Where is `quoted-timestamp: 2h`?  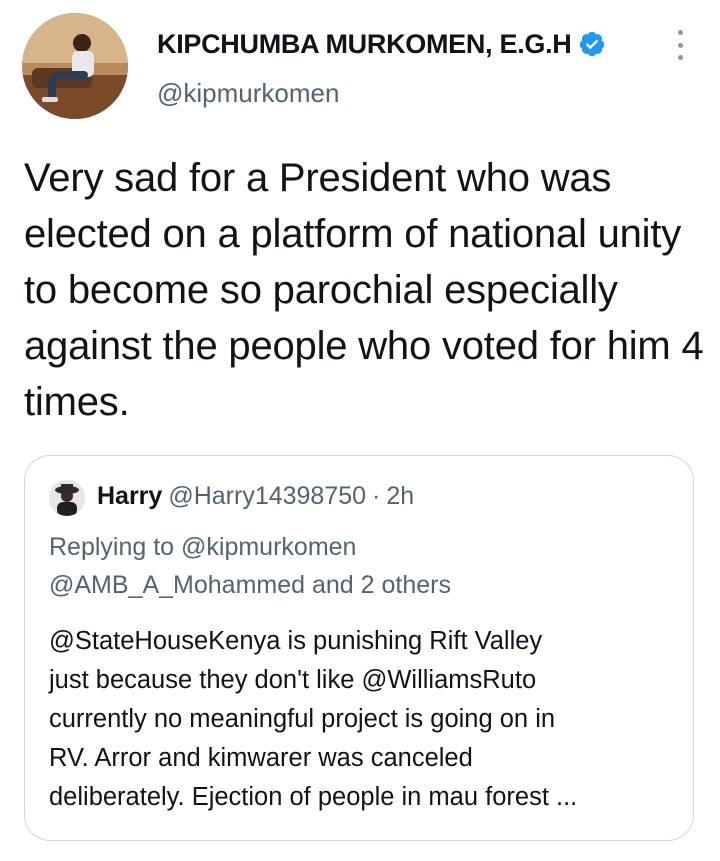 quoted-timestamp: 2h is located at coordinates (400, 496).